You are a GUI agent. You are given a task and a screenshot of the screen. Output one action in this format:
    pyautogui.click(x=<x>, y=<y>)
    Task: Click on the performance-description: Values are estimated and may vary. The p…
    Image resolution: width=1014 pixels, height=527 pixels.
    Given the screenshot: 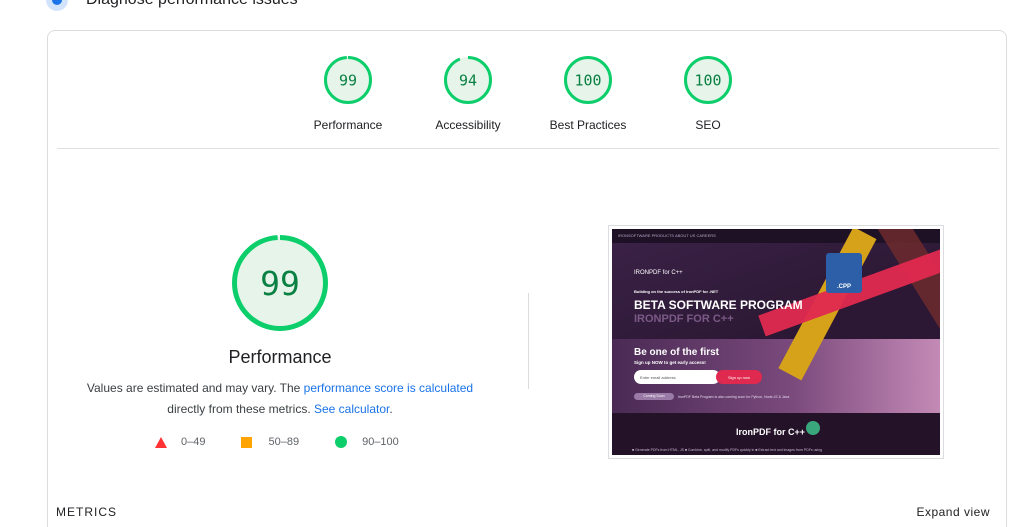 What is the action you would take?
    pyautogui.click(x=280, y=399)
    